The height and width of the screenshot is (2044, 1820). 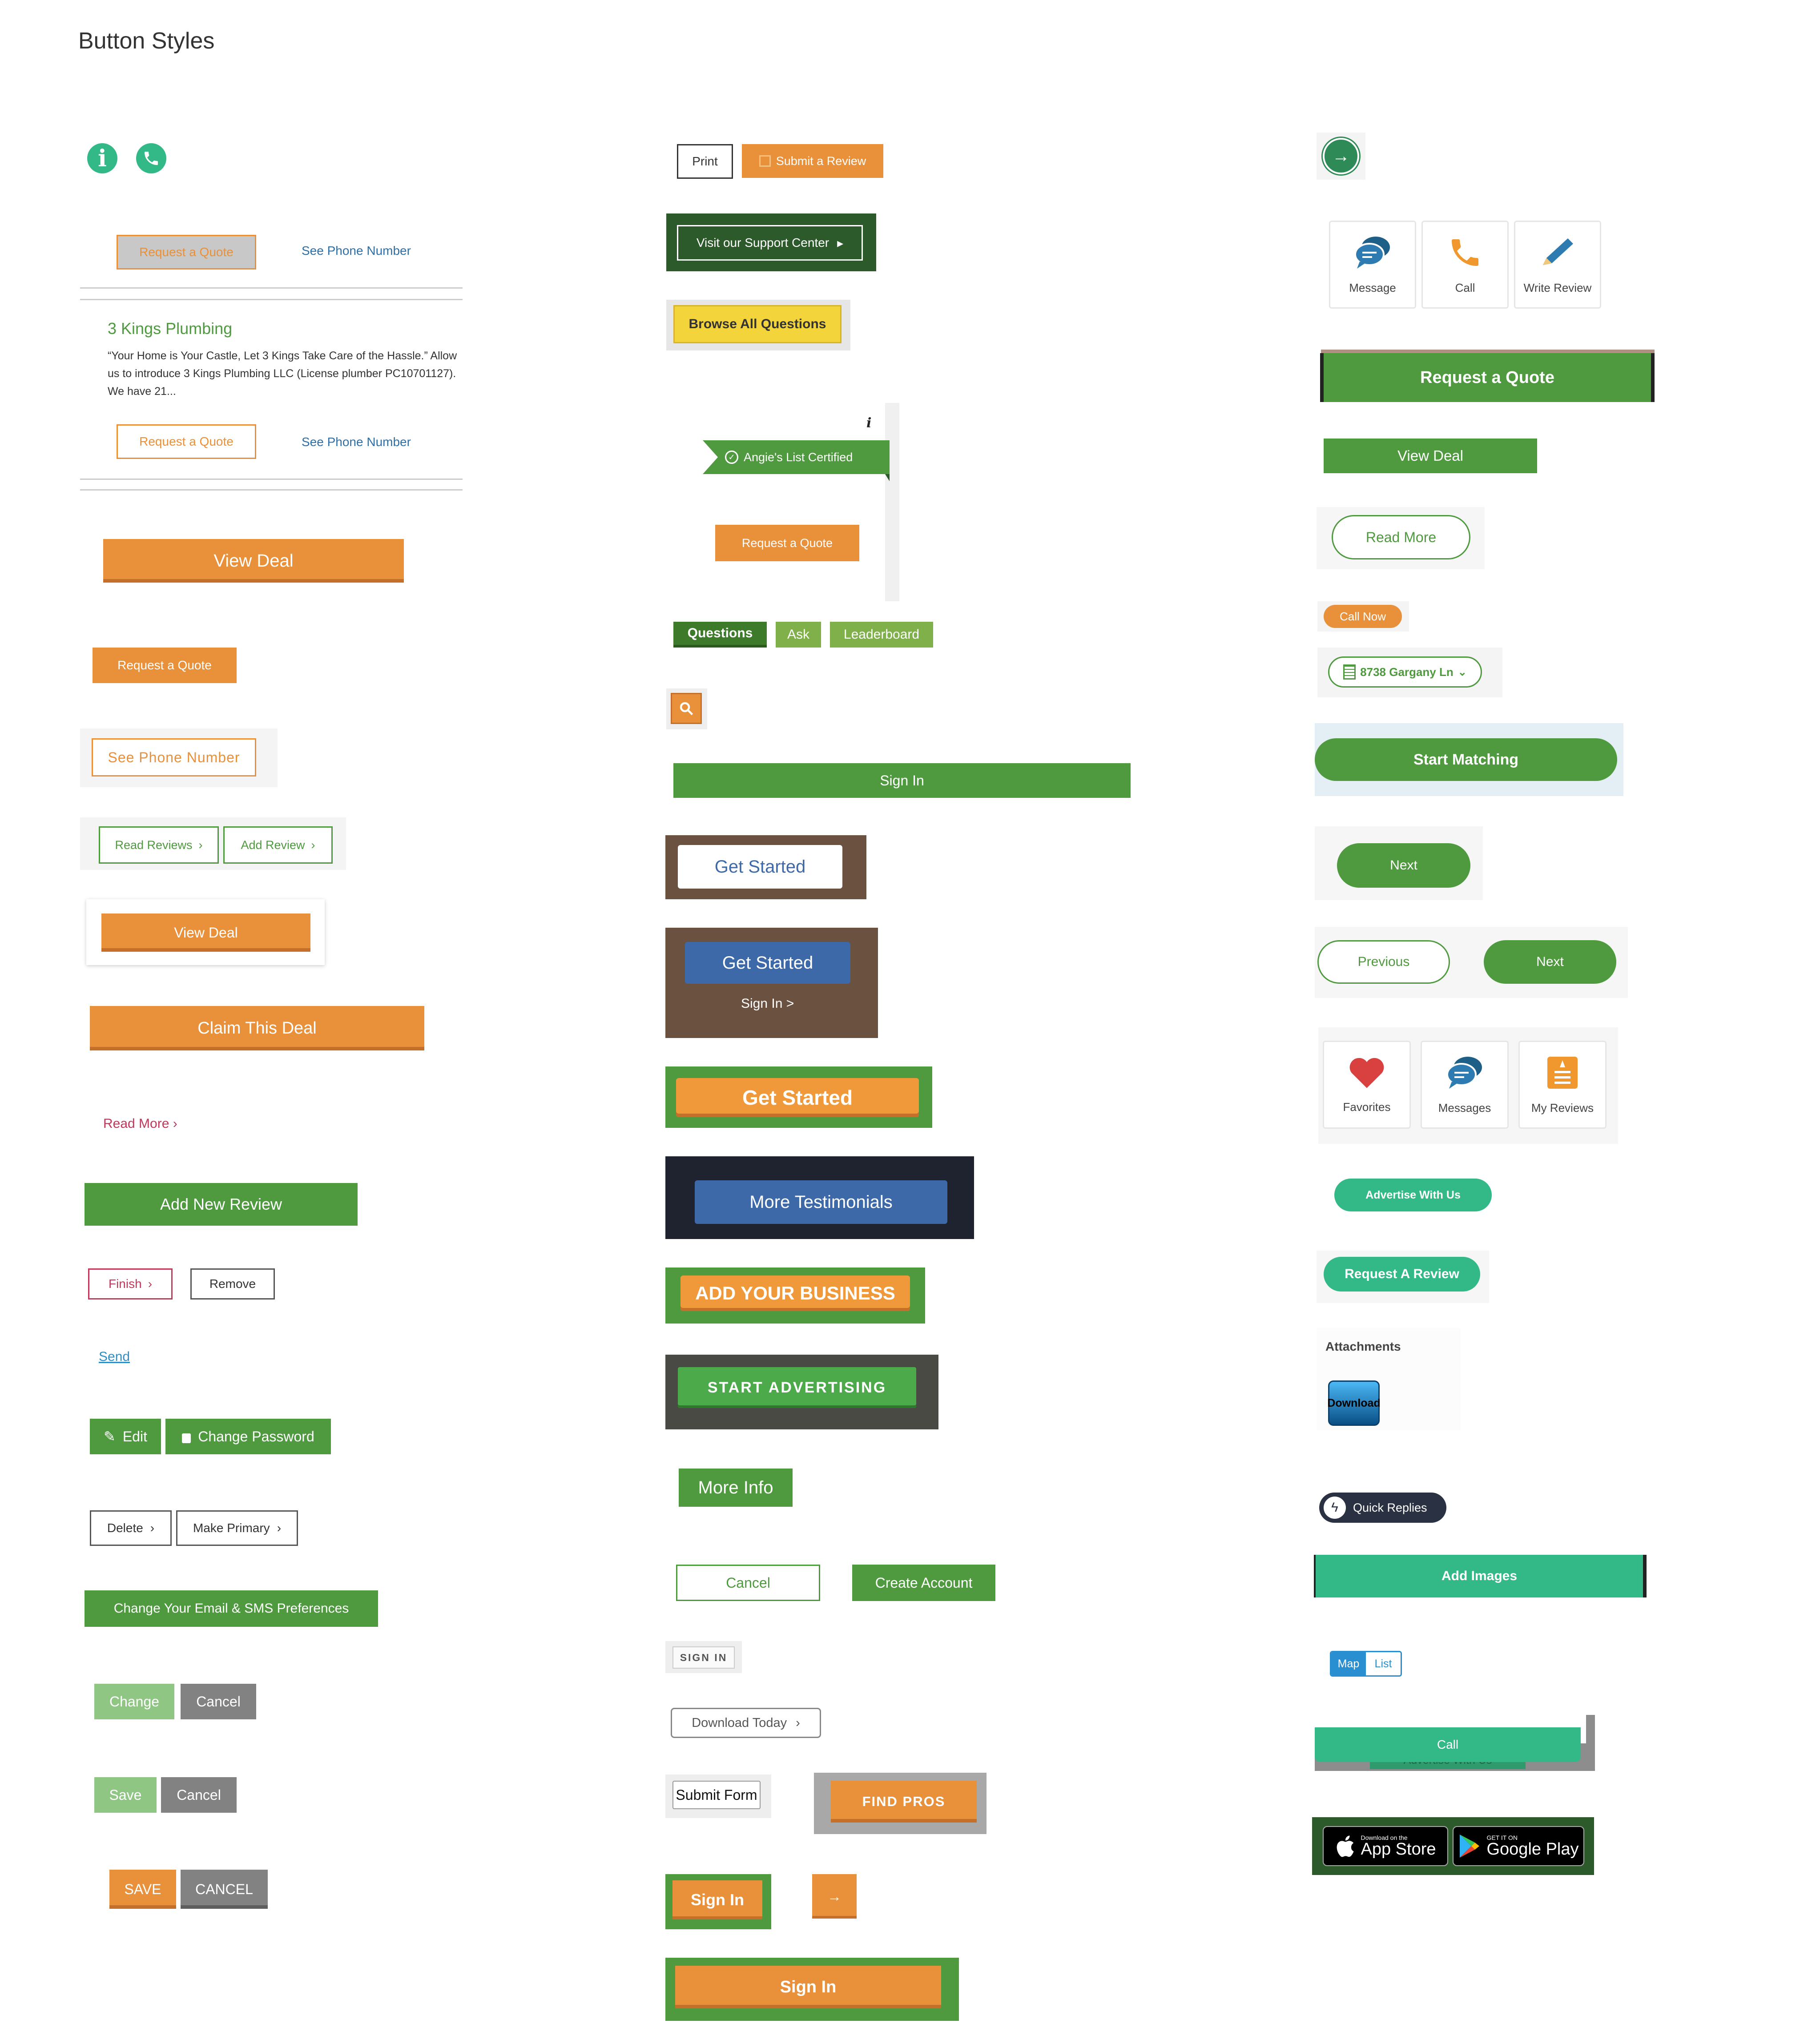 What do you see at coordinates (1372, 265) in the screenshot?
I see `action-message: Message` at bounding box center [1372, 265].